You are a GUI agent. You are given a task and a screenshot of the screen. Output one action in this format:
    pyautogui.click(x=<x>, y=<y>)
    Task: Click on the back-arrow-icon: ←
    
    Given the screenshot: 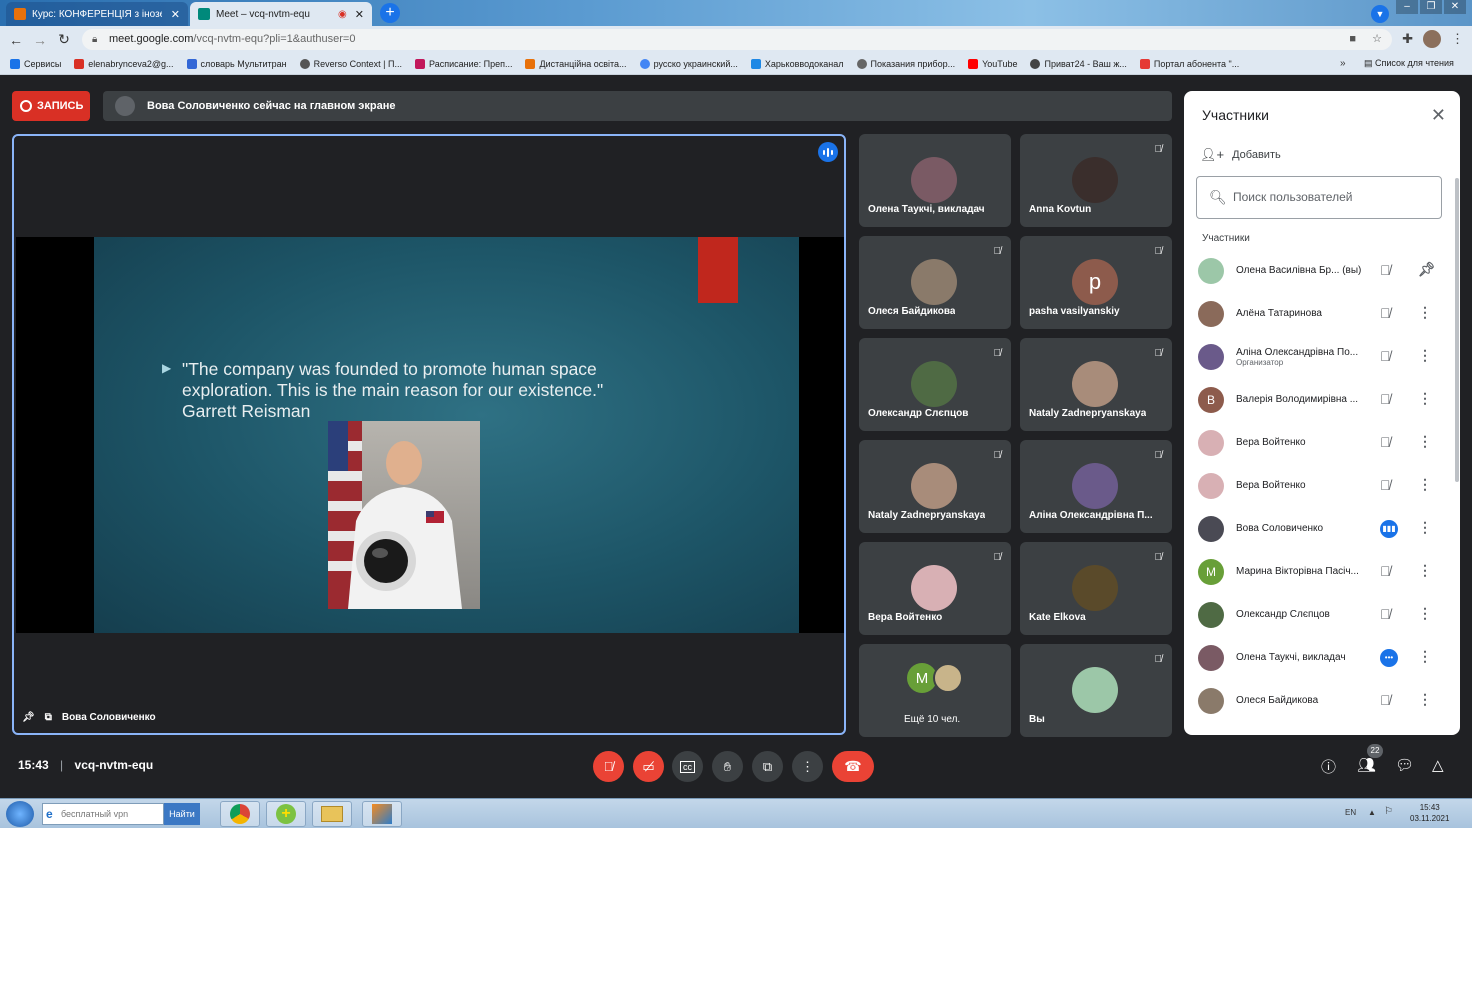 What is the action you would take?
    pyautogui.click(x=16, y=40)
    